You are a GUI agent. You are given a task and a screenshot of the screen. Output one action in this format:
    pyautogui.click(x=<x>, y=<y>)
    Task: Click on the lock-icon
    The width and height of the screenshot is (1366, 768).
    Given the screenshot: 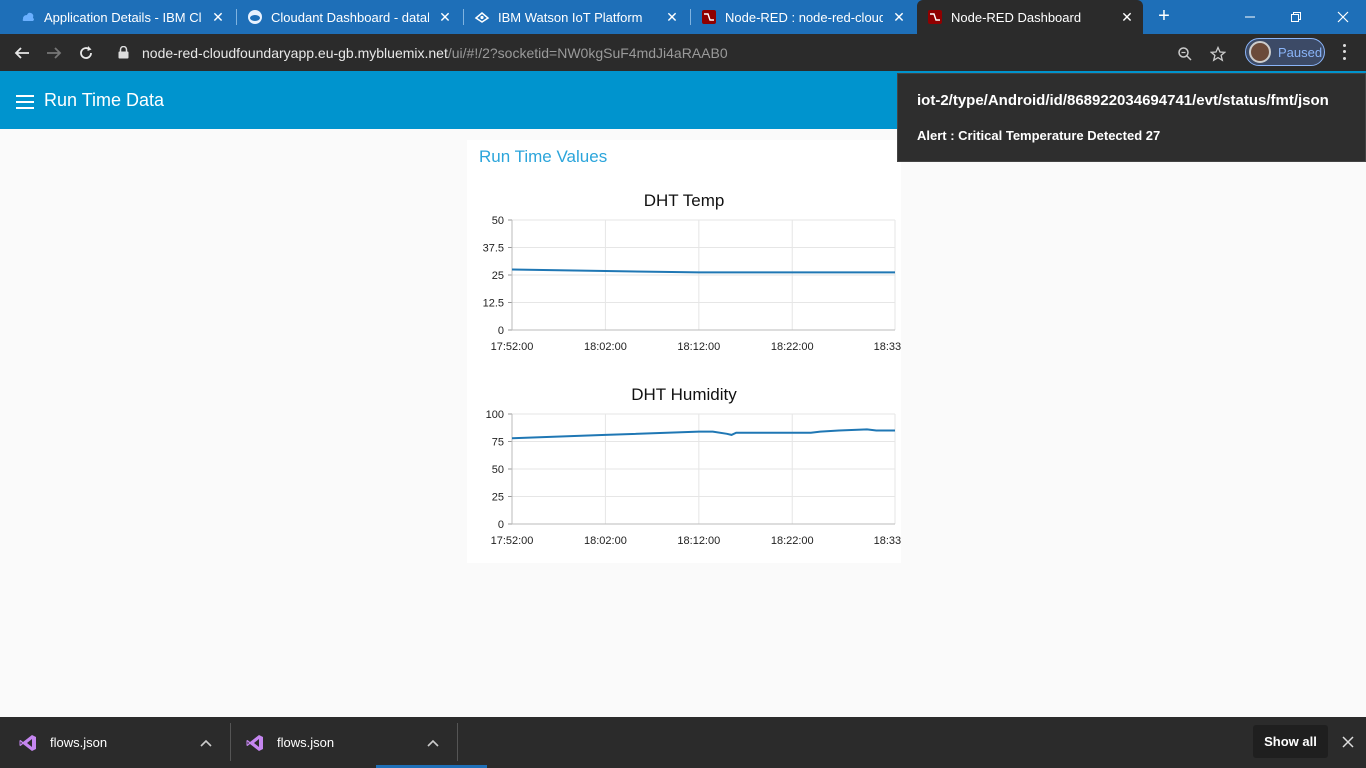 What is the action you would take?
    pyautogui.click(x=125, y=52)
    